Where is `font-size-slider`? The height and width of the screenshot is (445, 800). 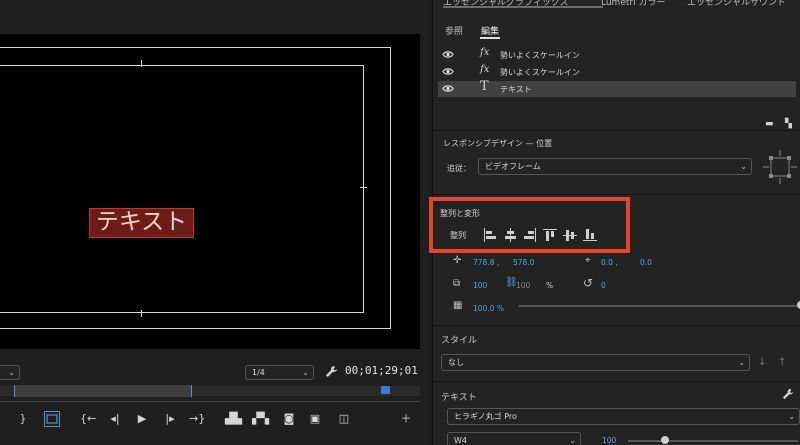 font-size-slider is located at coordinates (713, 441).